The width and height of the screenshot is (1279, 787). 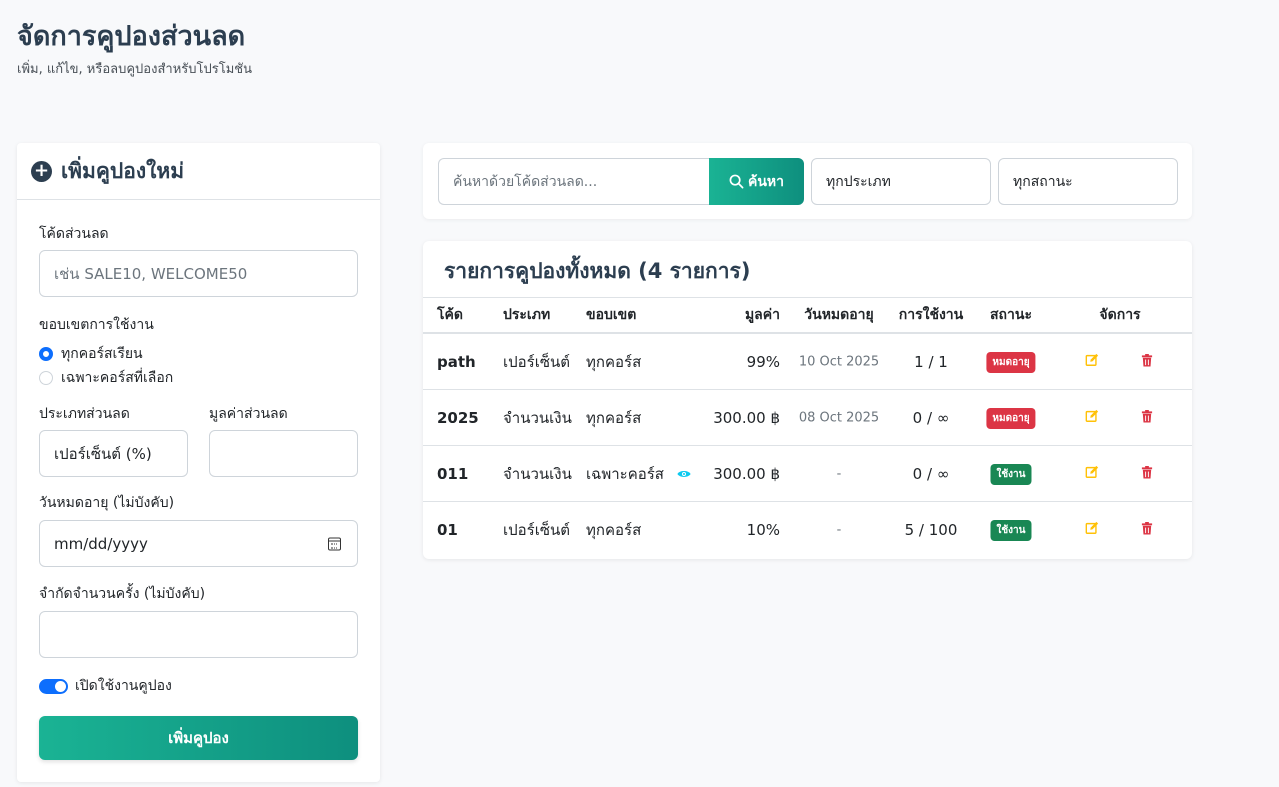 What do you see at coordinates (198, 273) in the screenshot?
I see `code-input: เช่น SALE10, WELCOME50` at bounding box center [198, 273].